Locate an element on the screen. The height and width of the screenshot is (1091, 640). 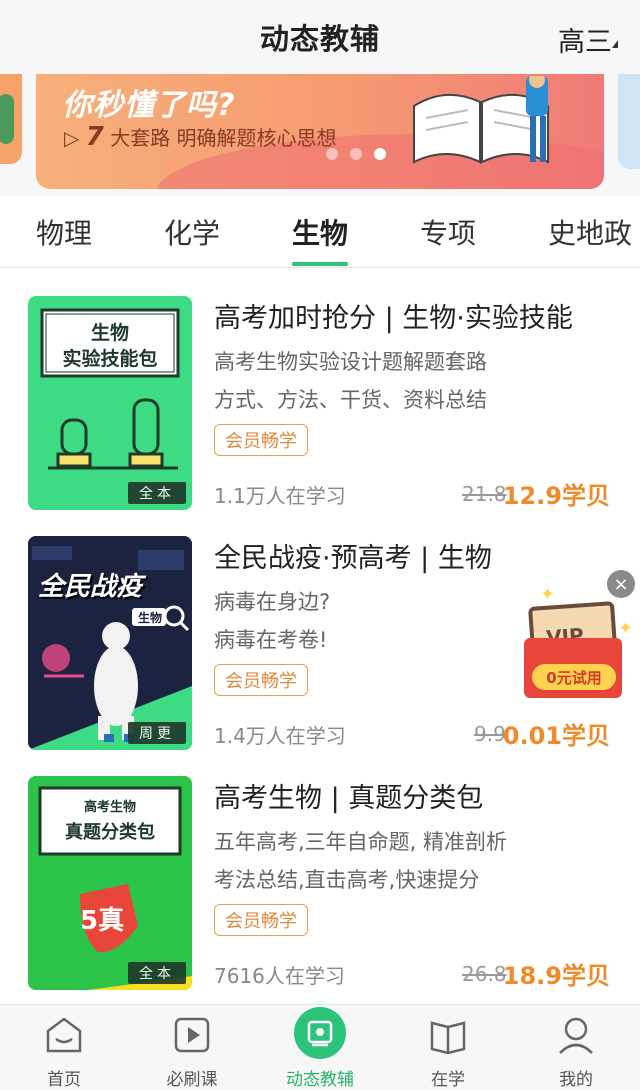
banner-carousel: 你秒懂了吗? ▷ 7 大套路 明确解题核心思想 is located at coordinates (320, 135).